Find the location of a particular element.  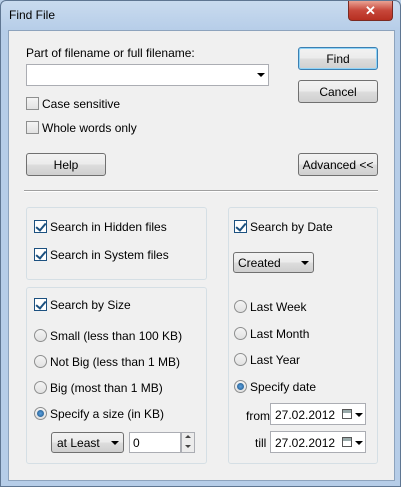

whole-words-label: Whole words only is located at coordinates (89, 128).